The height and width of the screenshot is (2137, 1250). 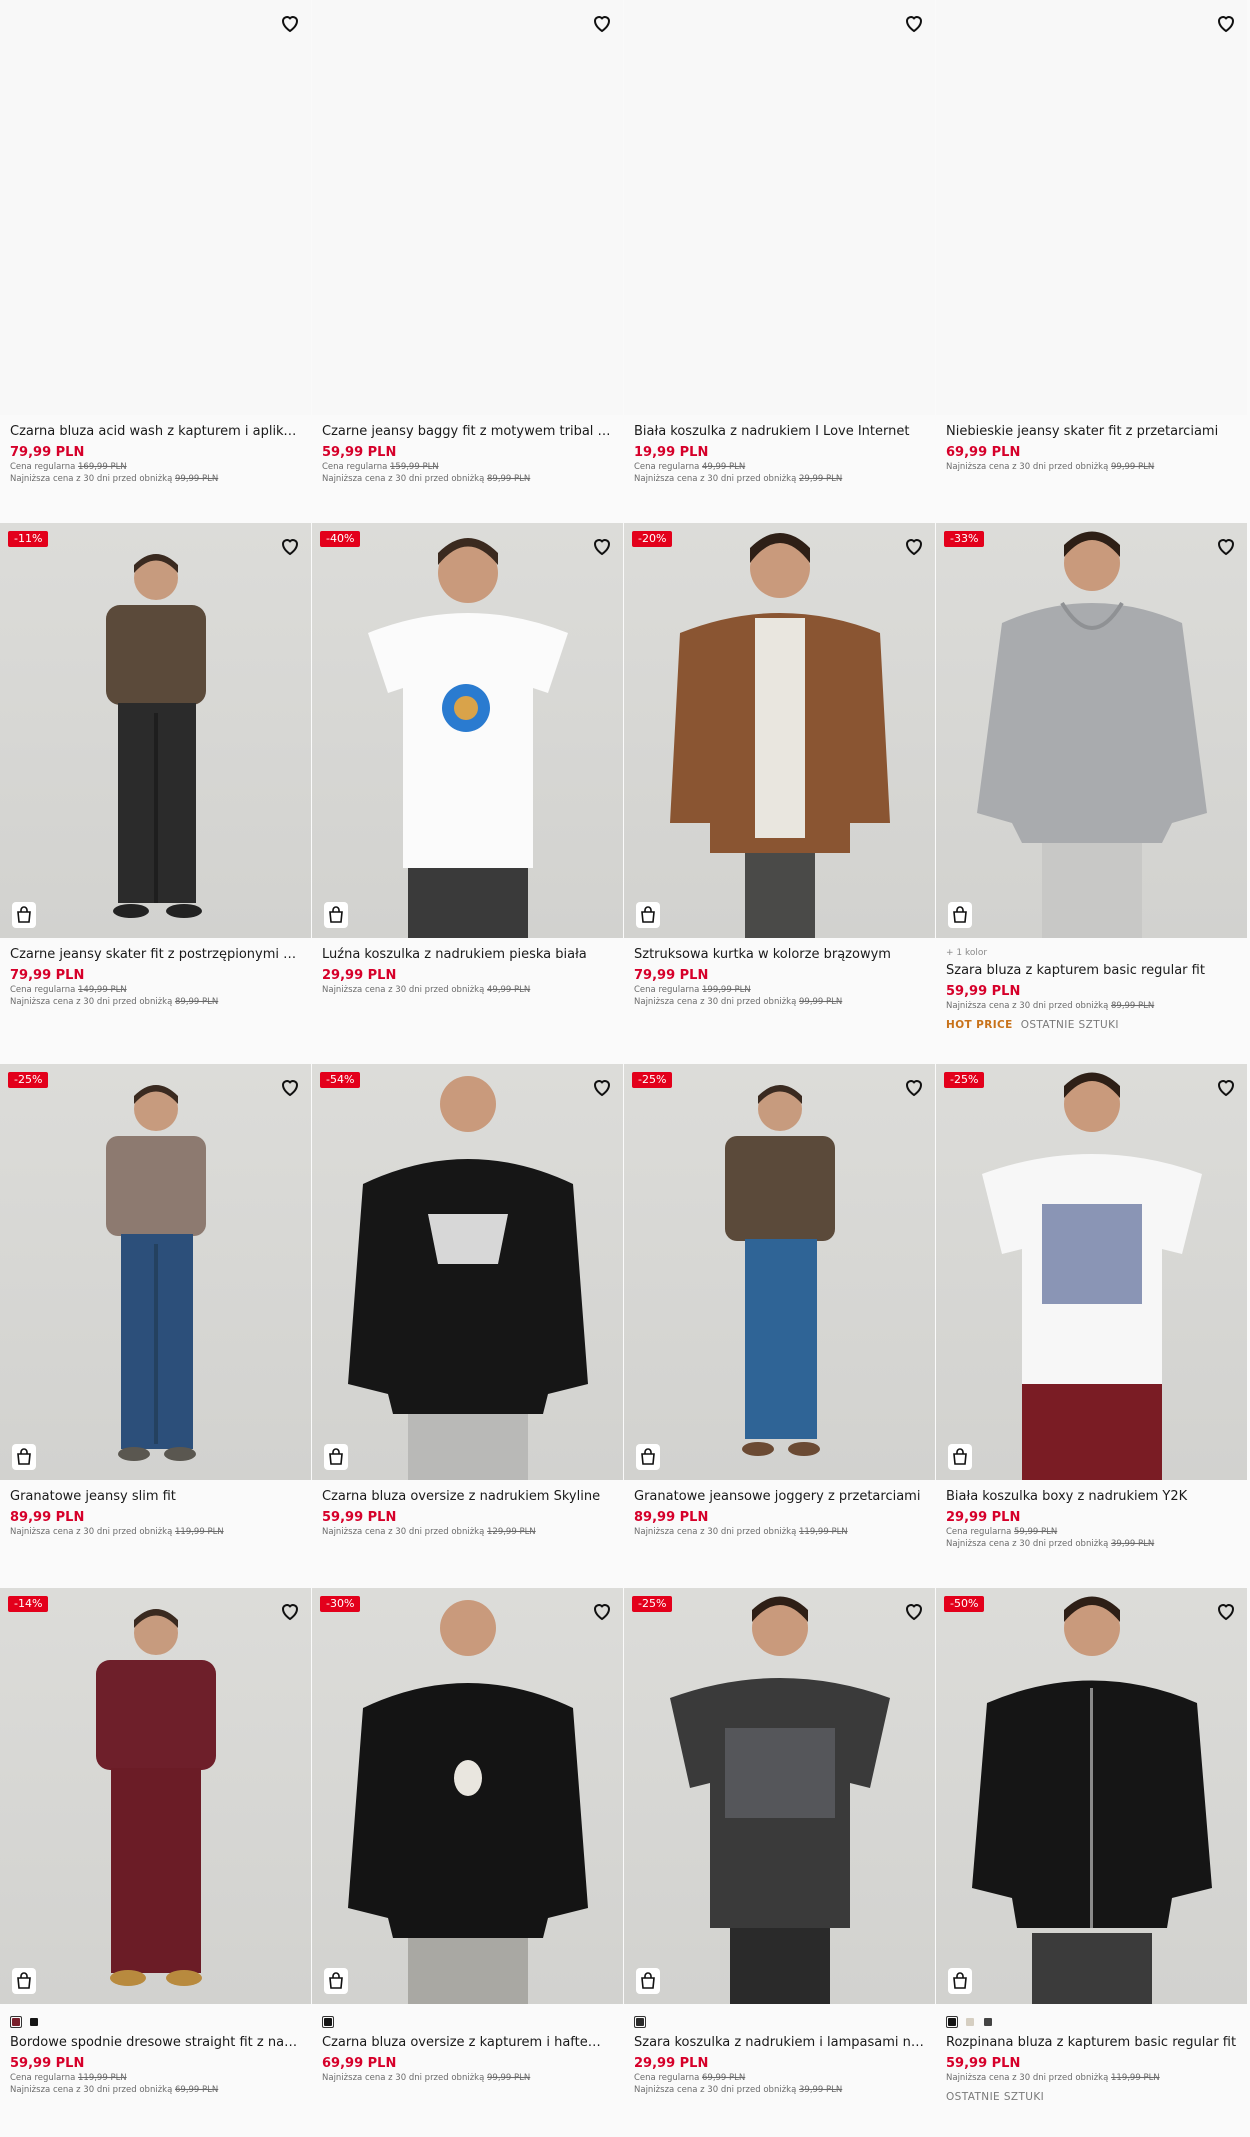 What do you see at coordinates (155, 1496) in the screenshot?
I see `product-title: Granatowe jeansy slim fit` at bounding box center [155, 1496].